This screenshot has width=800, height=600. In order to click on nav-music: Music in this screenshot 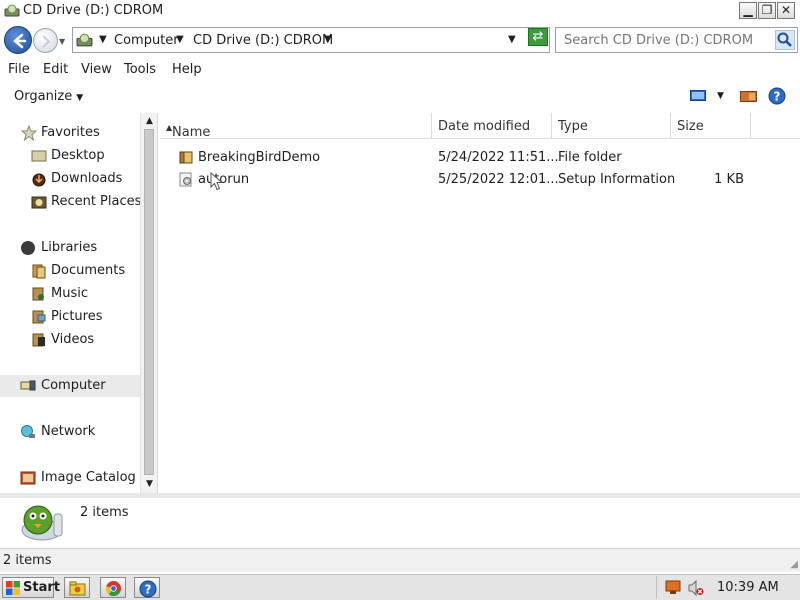, I will do `click(70, 294)`.